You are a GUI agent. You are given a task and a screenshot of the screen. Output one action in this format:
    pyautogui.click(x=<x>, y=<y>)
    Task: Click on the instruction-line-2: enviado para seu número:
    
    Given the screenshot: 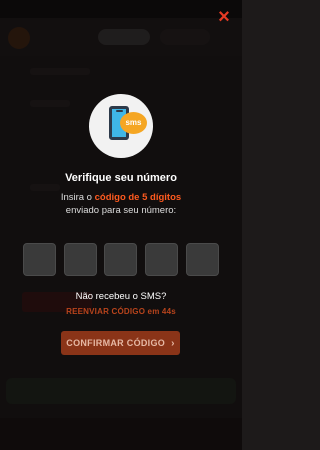 What is the action you would take?
    pyautogui.click(x=121, y=210)
    